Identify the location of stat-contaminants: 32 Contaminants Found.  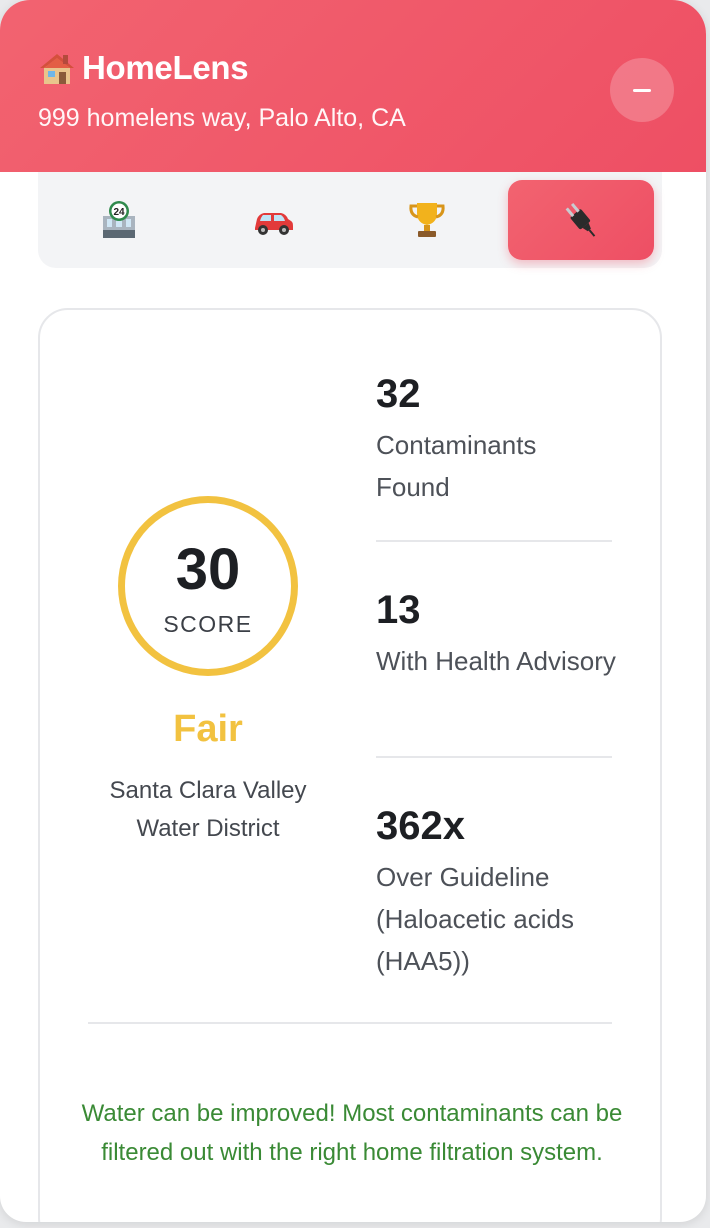
(496, 441).